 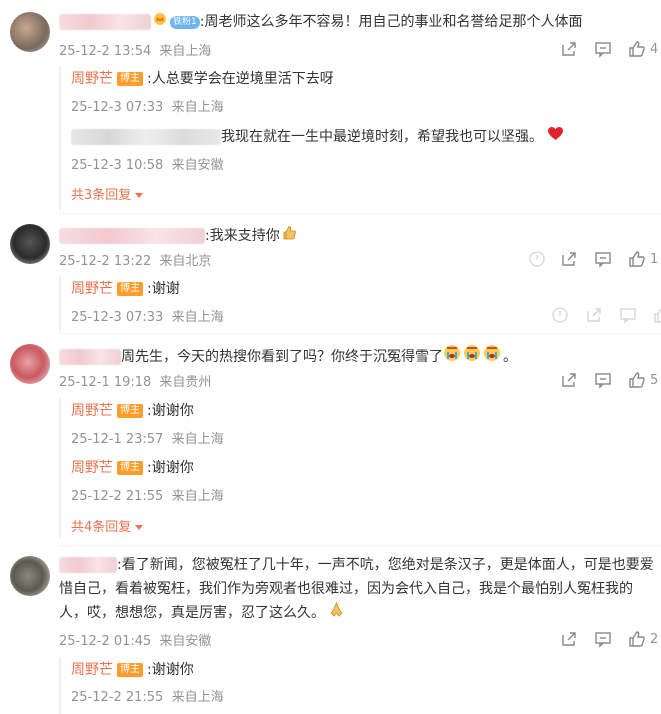 What do you see at coordinates (606, 317) in the screenshot?
I see `reply-actions` at bounding box center [606, 317].